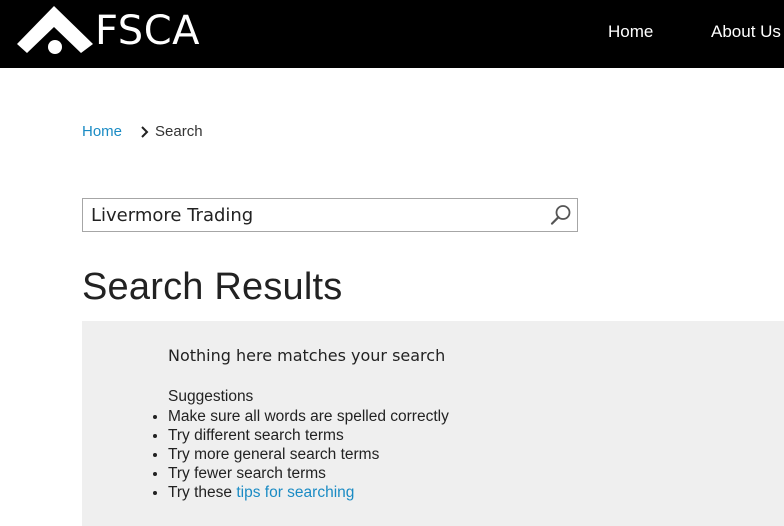 The image size is (784, 526). I want to click on tips-for-searching-link: tips for searching, so click(295, 492).